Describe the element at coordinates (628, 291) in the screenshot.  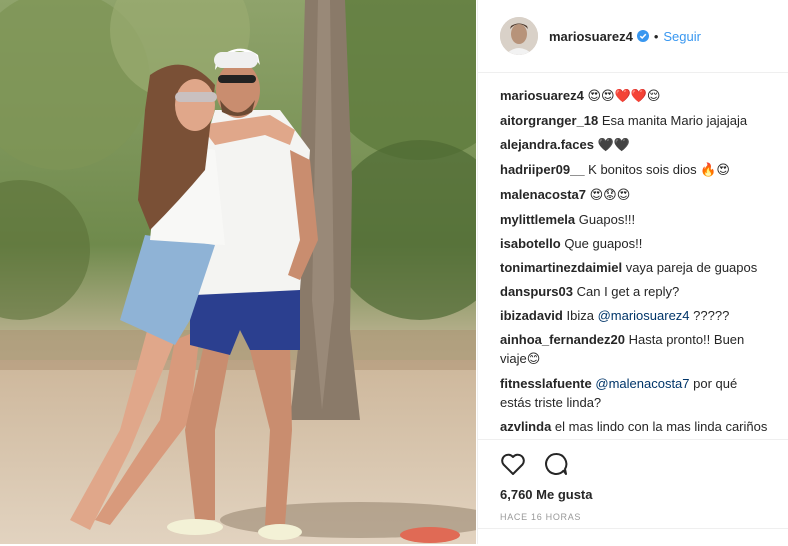
I see `comment-text: Can I get a reply?` at that location.